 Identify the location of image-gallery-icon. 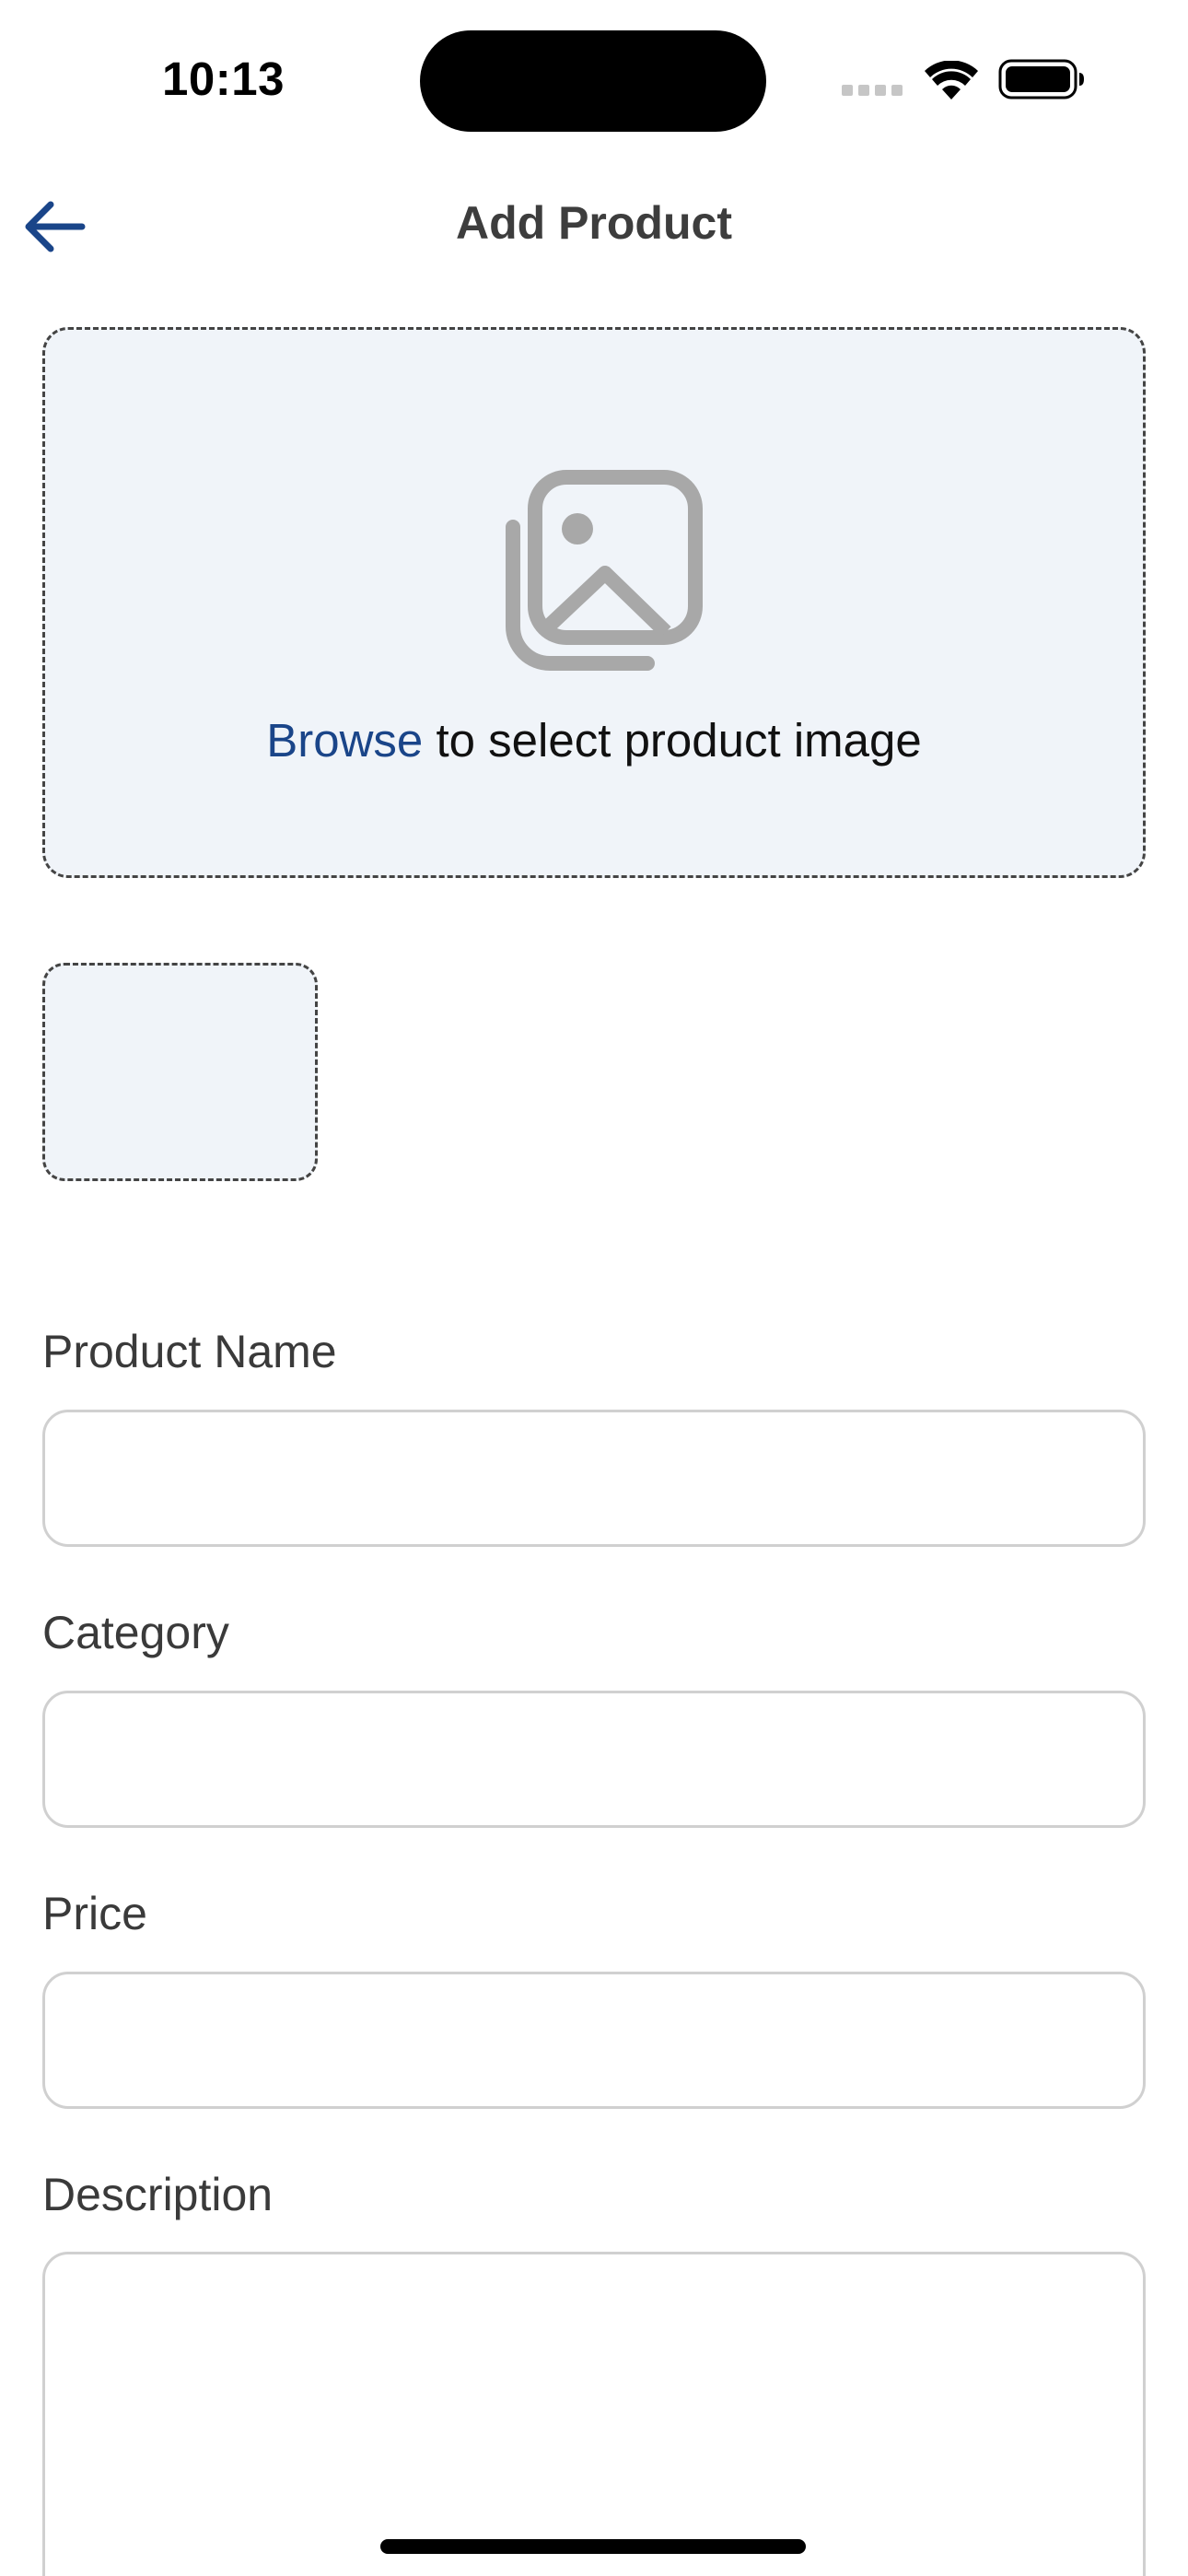
(604, 570).